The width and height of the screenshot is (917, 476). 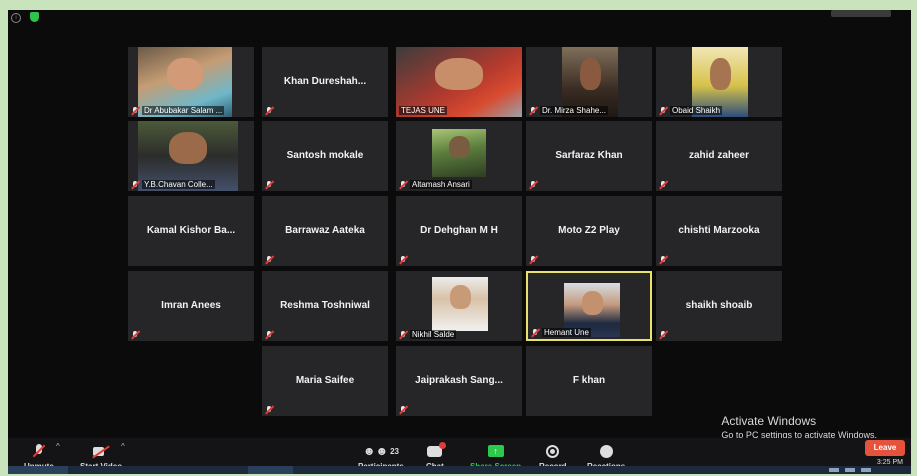 What do you see at coordinates (589, 306) in the screenshot?
I see `participant-tile: Hemant Une` at bounding box center [589, 306].